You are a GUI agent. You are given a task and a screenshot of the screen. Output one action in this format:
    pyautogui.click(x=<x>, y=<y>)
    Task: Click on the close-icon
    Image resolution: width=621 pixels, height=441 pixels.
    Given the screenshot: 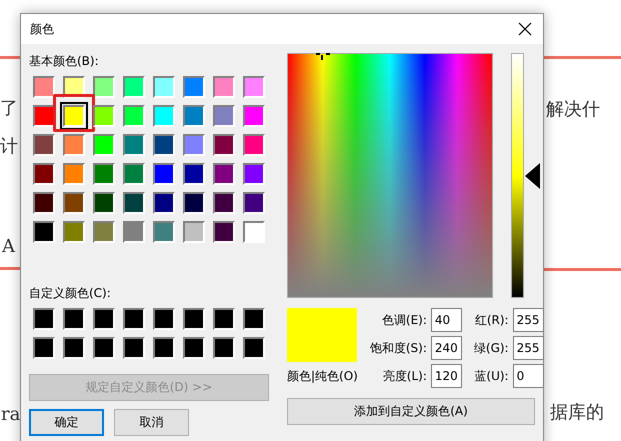 What is the action you would take?
    pyautogui.click(x=525, y=29)
    